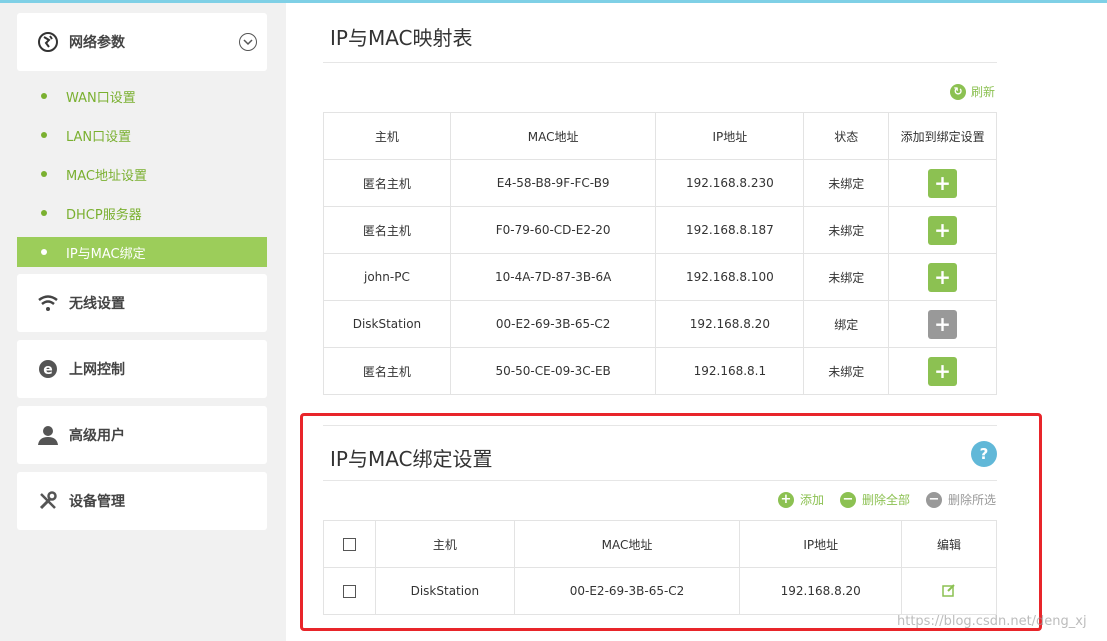 The height and width of the screenshot is (641, 1107). I want to click on sidebar-item-mac-address: MAC地址设置, so click(142, 174).